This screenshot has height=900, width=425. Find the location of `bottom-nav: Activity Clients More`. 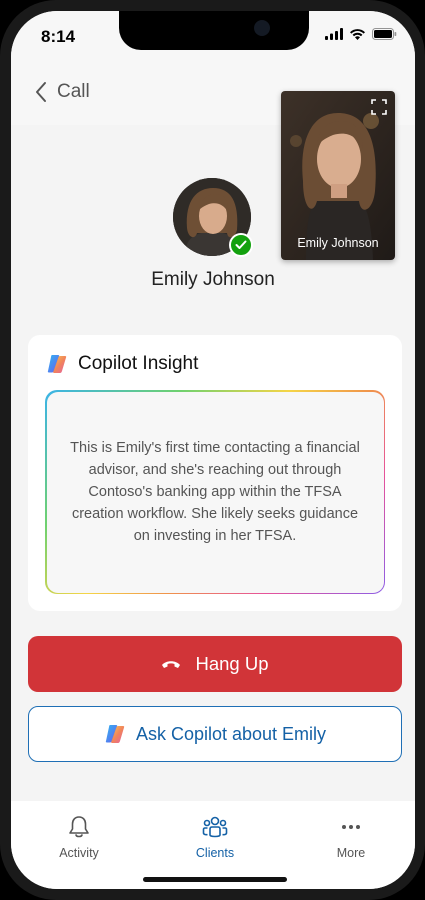

bottom-nav: Activity Clients More is located at coordinates (213, 845).